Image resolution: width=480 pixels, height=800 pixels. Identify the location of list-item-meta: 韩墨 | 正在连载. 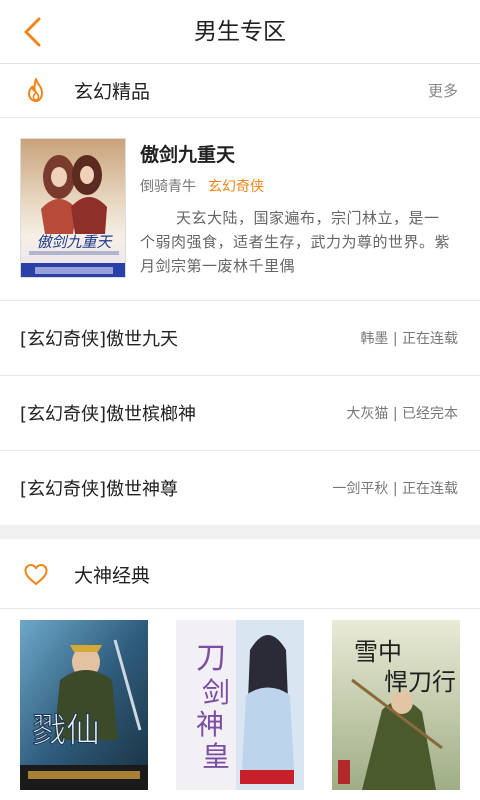
(409, 339).